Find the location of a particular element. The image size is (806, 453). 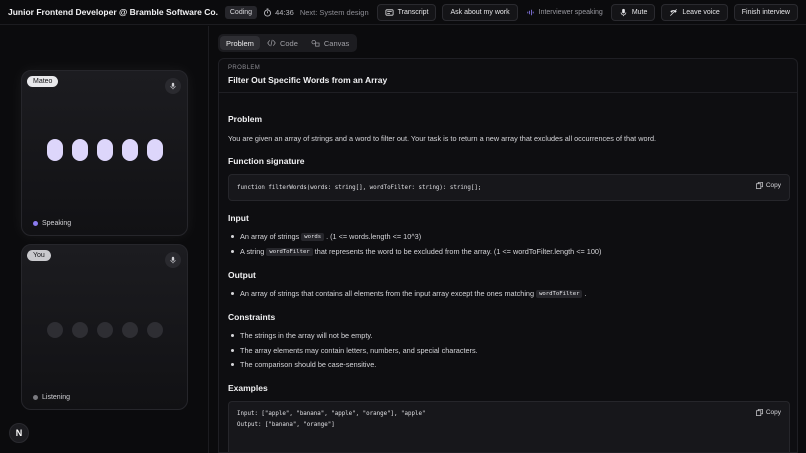

copy-signature-button: Copy is located at coordinates (768, 185).